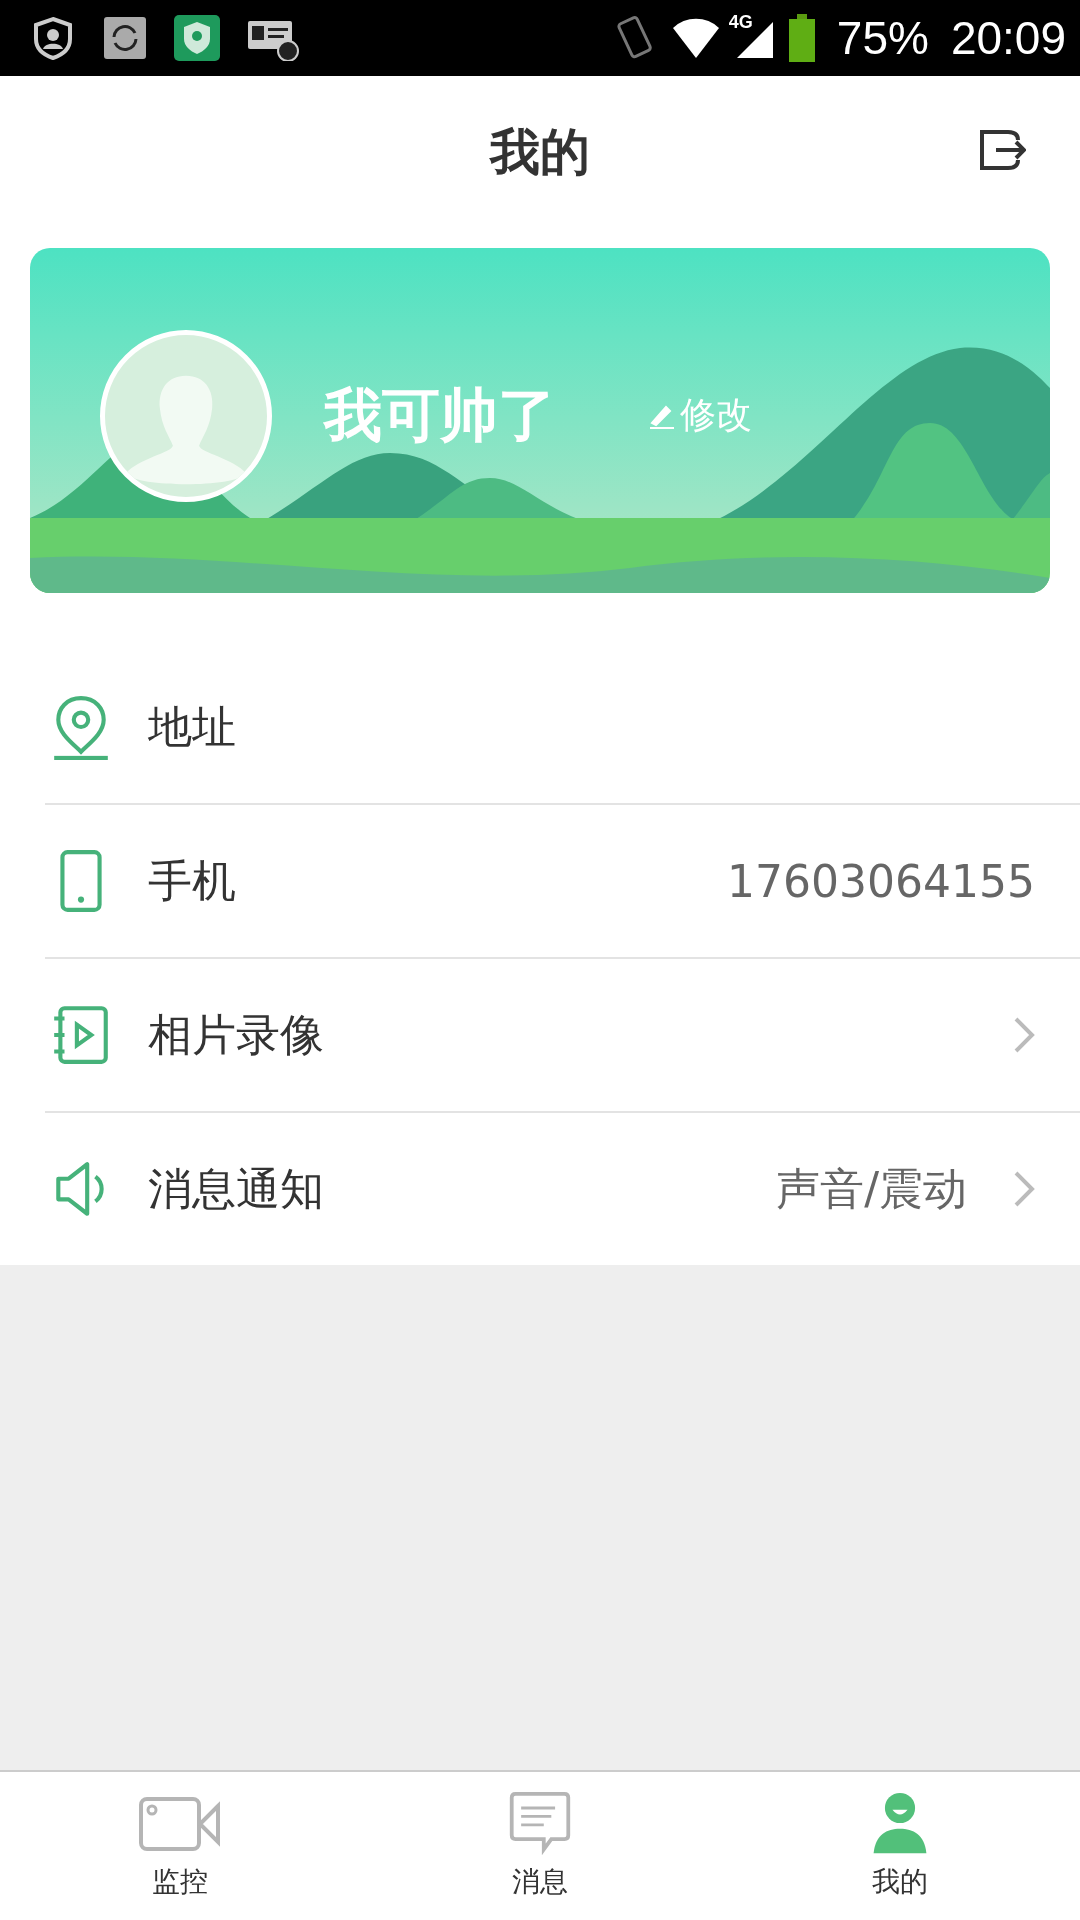 The image size is (1080, 1920). Describe the element at coordinates (236, 1034) in the screenshot. I see `menu-label: 相片录像` at that location.